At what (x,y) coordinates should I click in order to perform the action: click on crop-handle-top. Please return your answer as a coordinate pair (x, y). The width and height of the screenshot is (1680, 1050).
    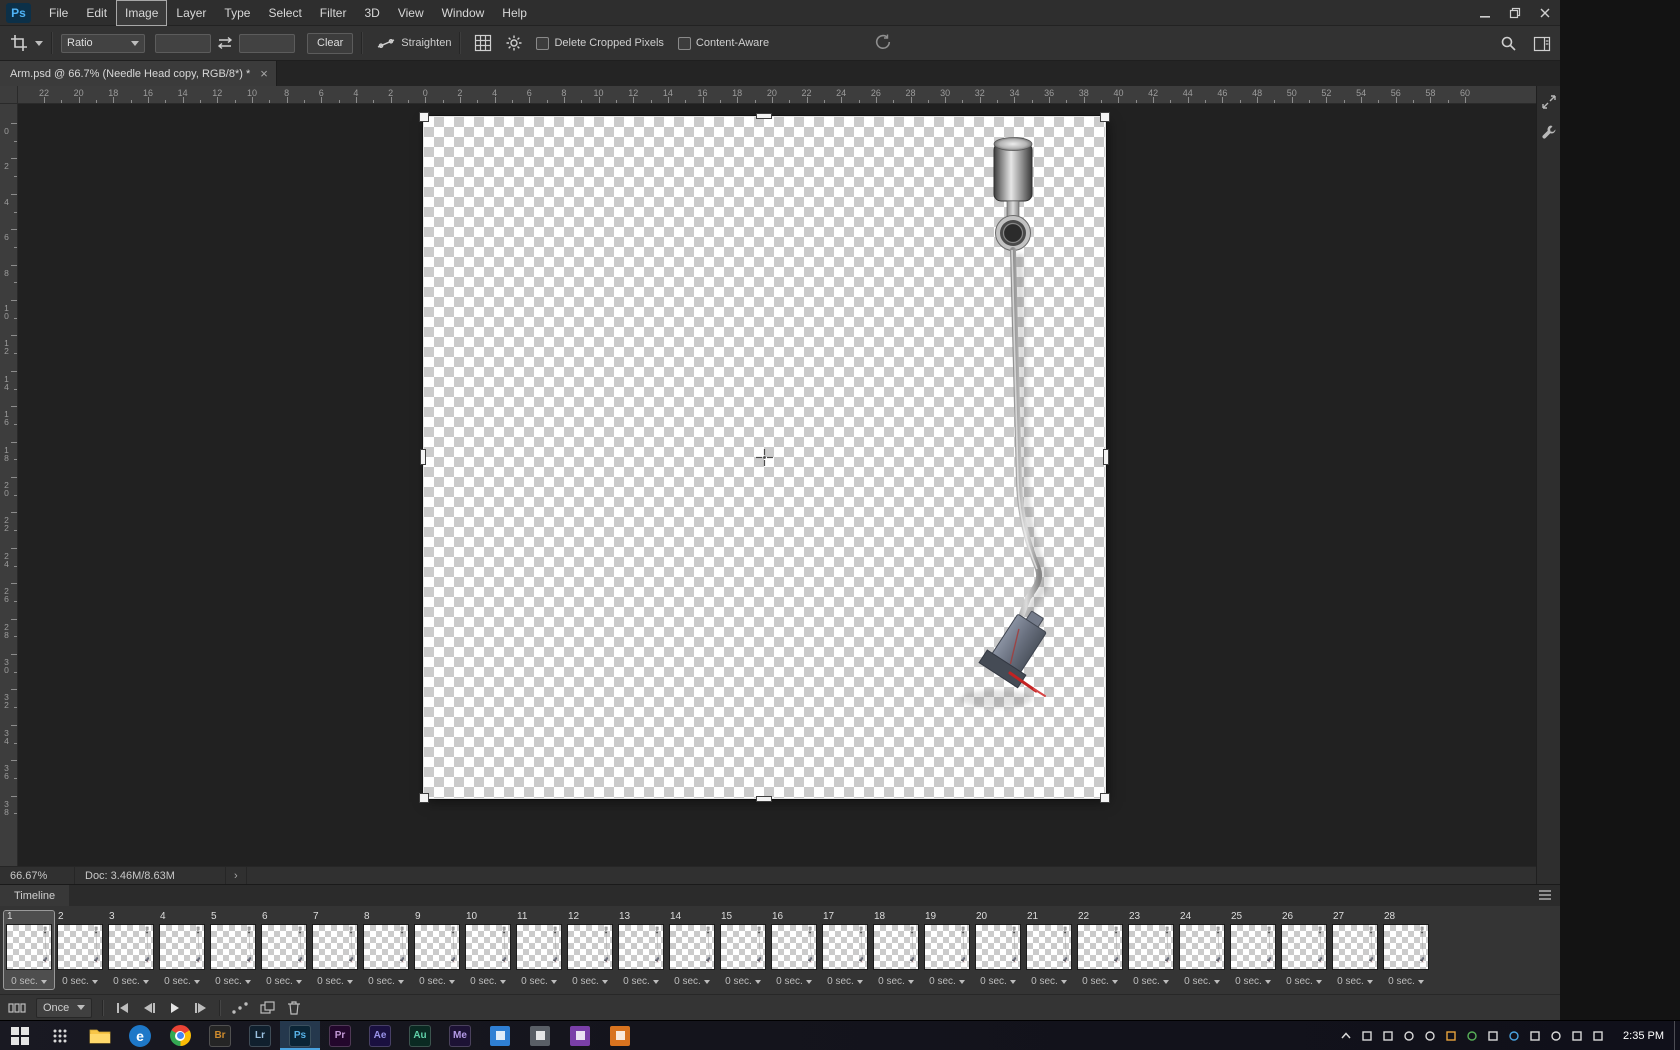
    Looking at the image, I should click on (764, 116).